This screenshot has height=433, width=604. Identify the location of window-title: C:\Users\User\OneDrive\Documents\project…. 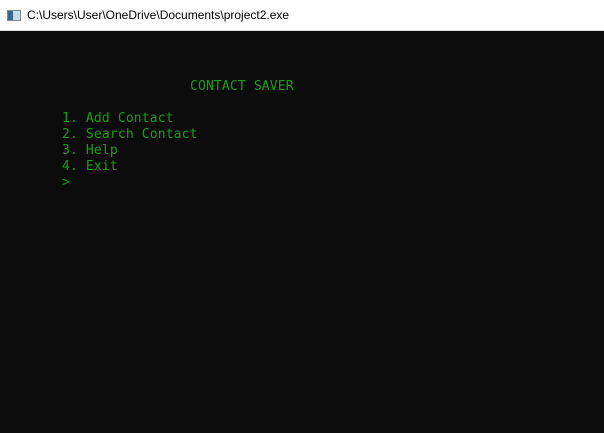
(158, 15).